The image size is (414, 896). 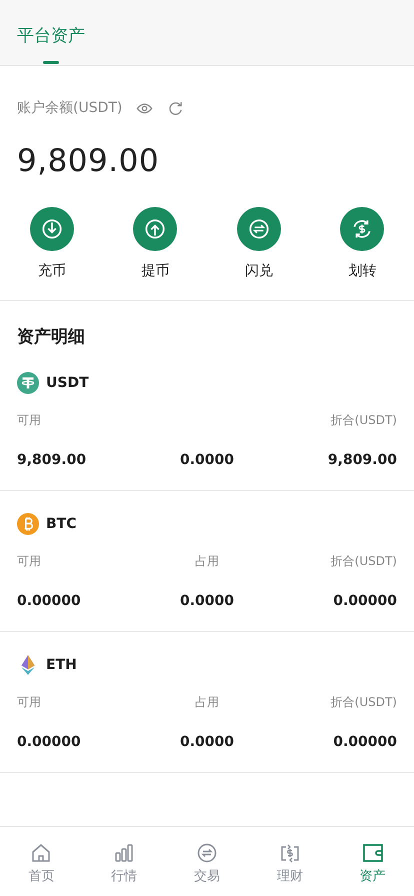 I want to click on action-button: 充币, so click(x=52, y=243).